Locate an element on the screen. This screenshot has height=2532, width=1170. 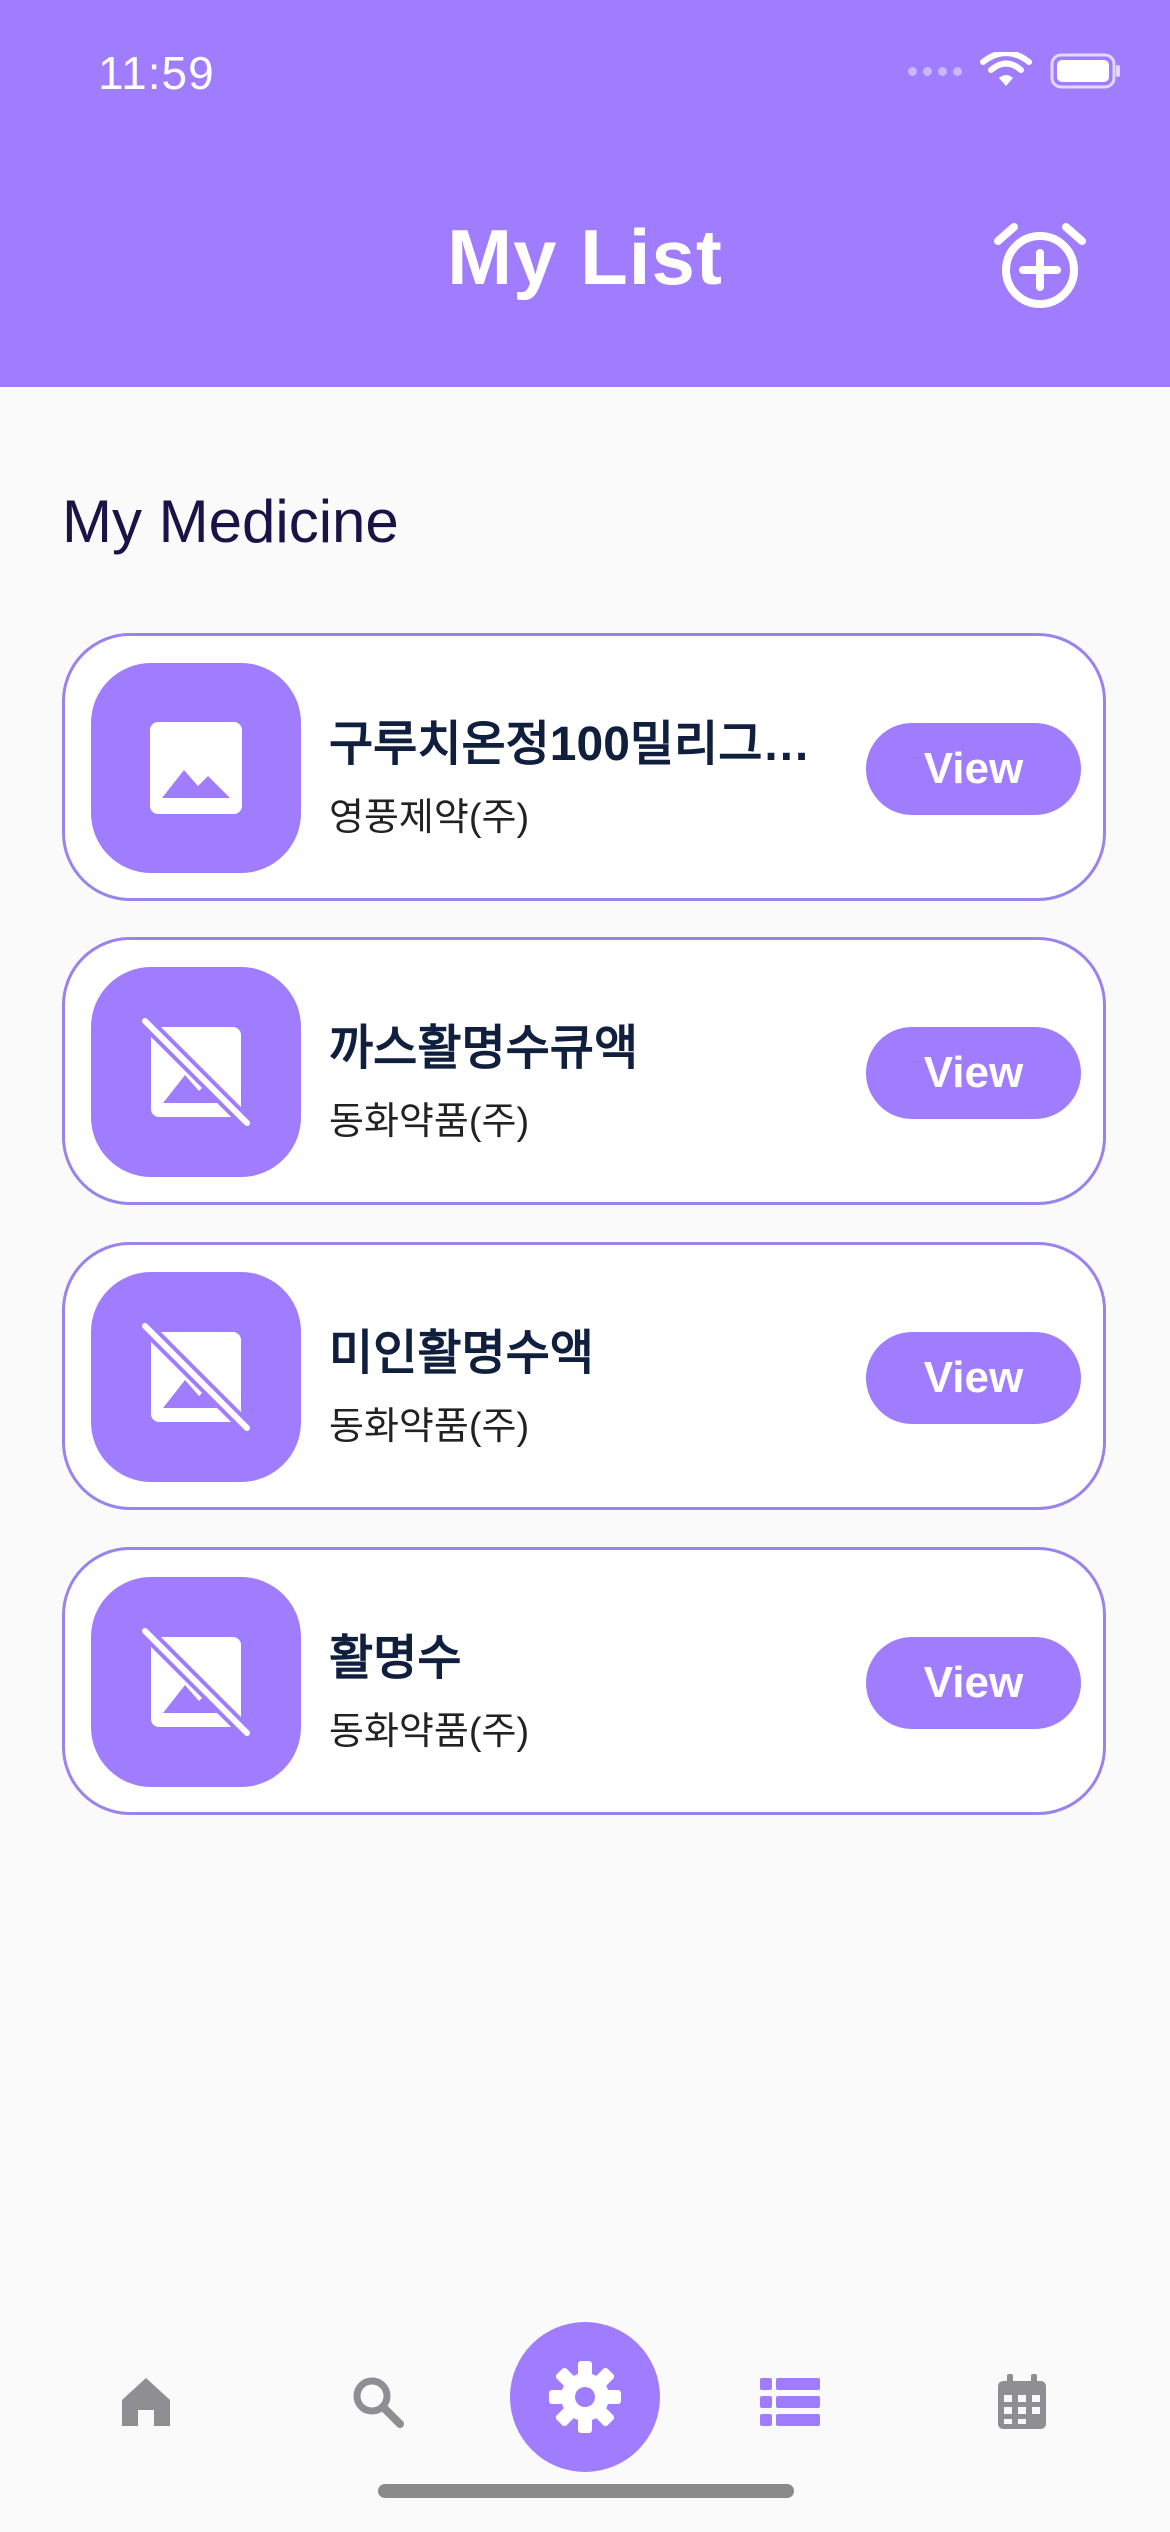
settings-icon is located at coordinates (585, 2397).